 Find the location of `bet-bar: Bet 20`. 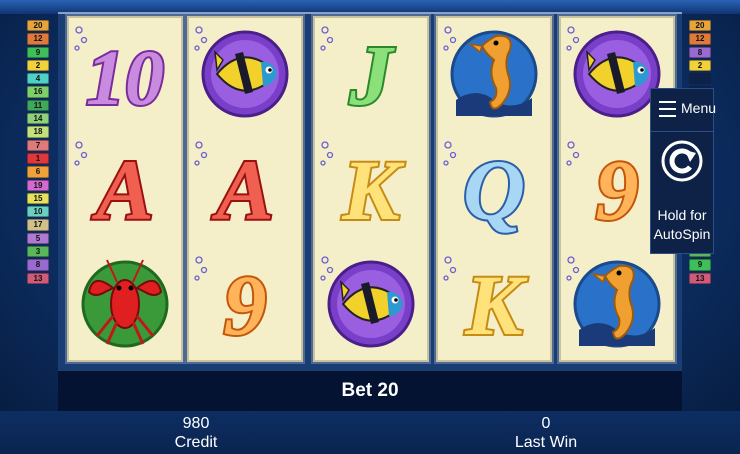

bet-bar: Bet 20 is located at coordinates (370, 390).